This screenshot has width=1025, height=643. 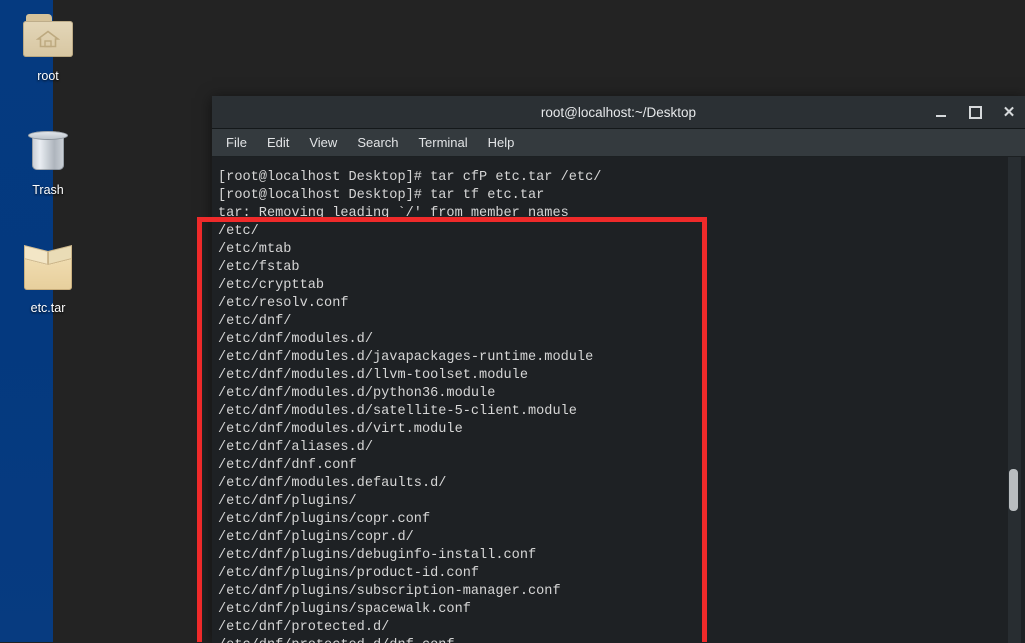 I want to click on terminal-scrollbar, so click(x=1014, y=400).